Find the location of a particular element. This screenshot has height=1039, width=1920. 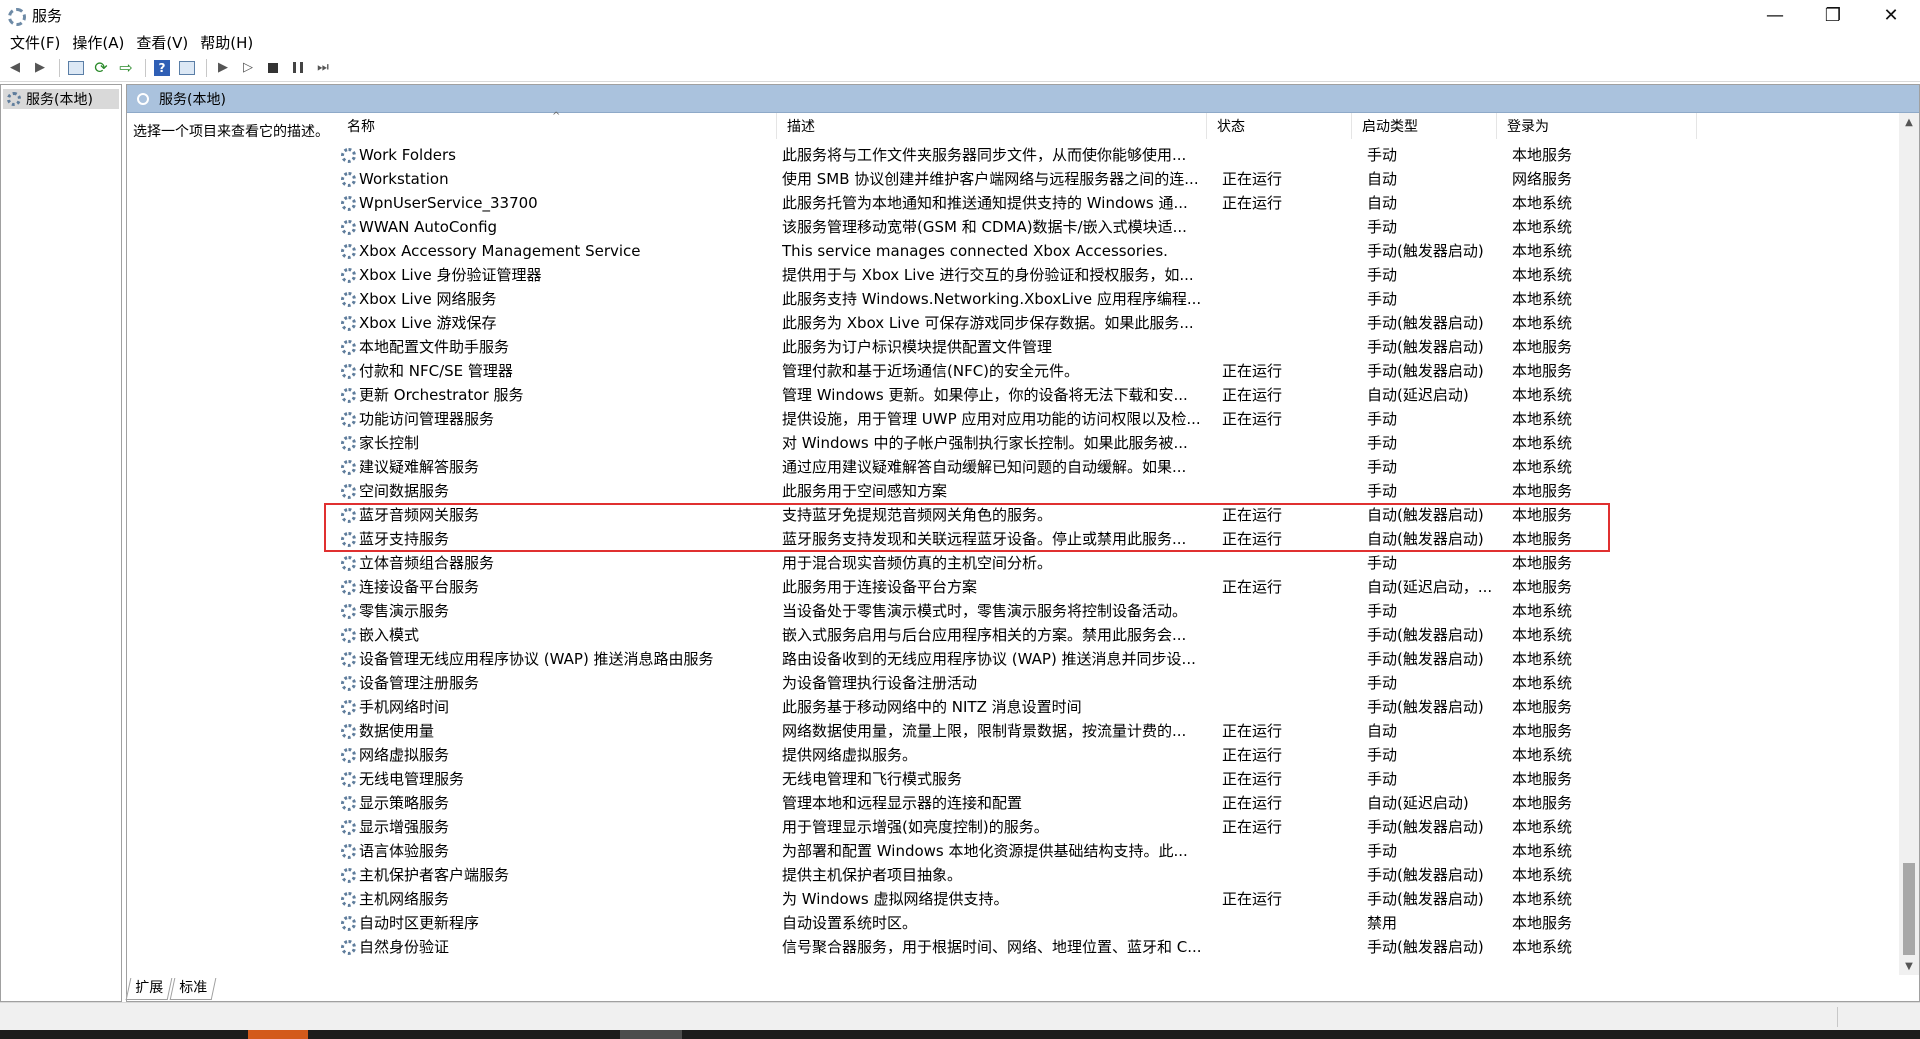

console-tree: 服务(本地) is located at coordinates (61, 543).